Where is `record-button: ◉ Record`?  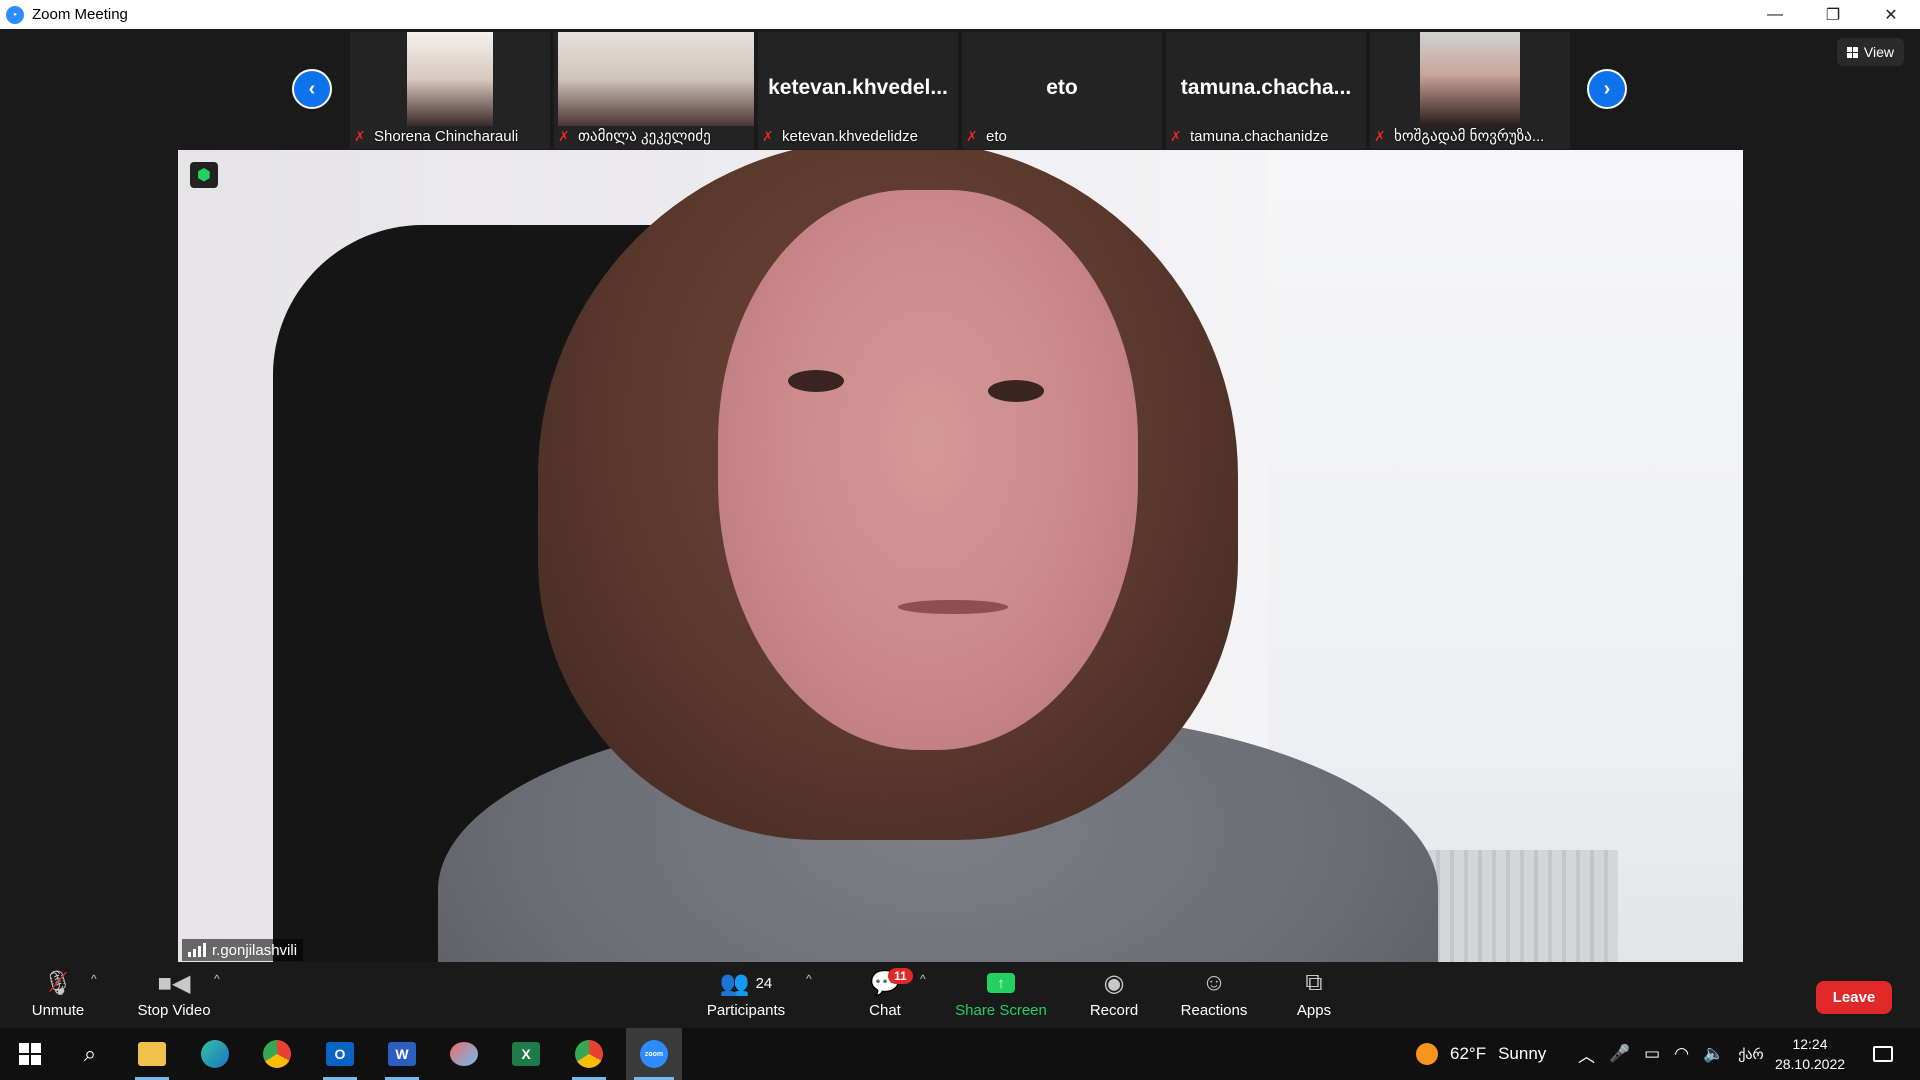 record-button: ◉ Record is located at coordinates (1114, 995).